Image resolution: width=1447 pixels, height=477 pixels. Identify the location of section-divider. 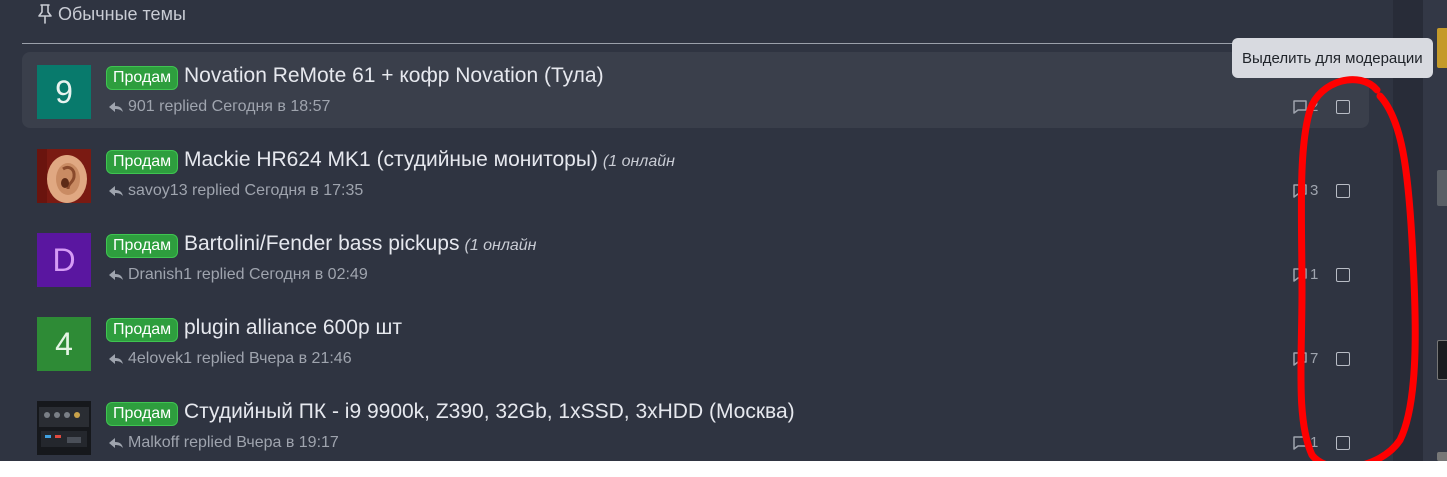
(707, 43).